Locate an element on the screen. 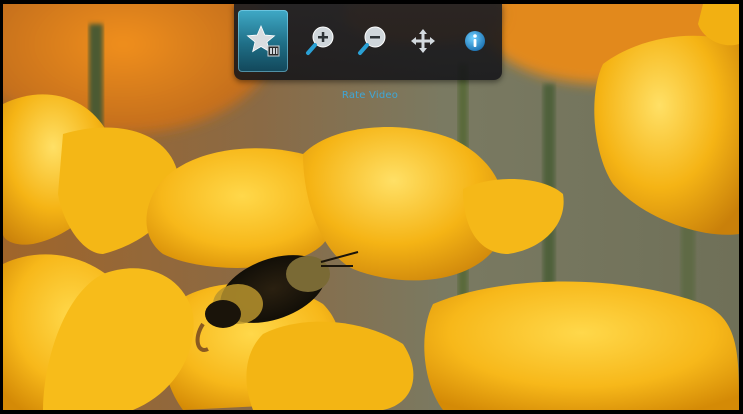 The image size is (743, 414). zoom-out-icon is located at coordinates (372, 40).